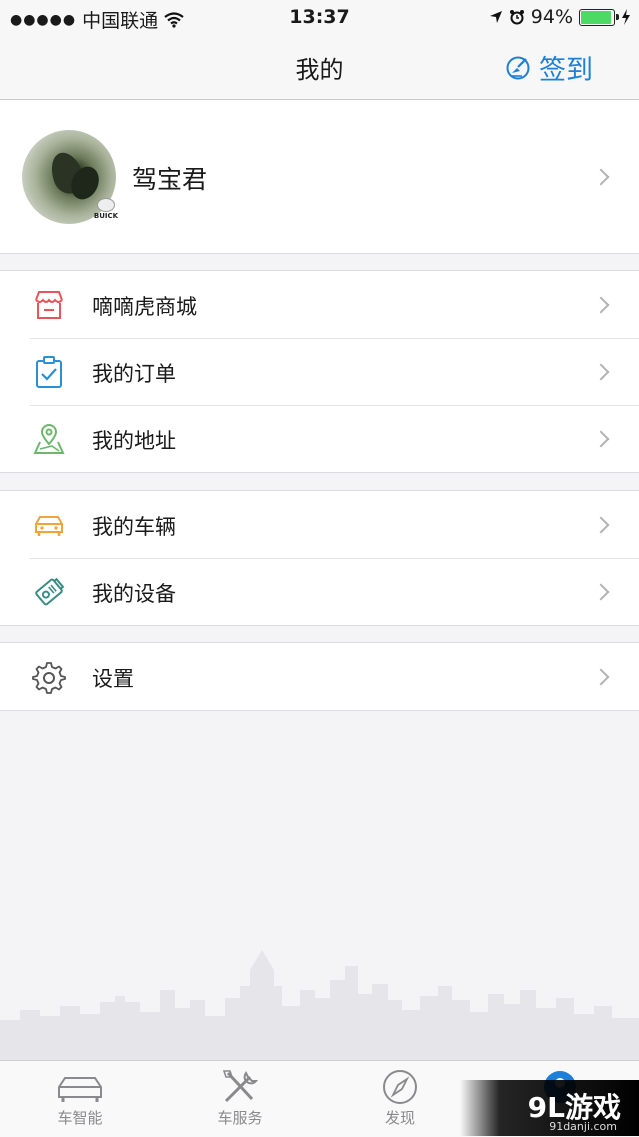 This screenshot has height=1137, width=639. What do you see at coordinates (134, 527) in the screenshot?
I see `menu-item-label: 我的车辆` at bounding box center [134, 527].